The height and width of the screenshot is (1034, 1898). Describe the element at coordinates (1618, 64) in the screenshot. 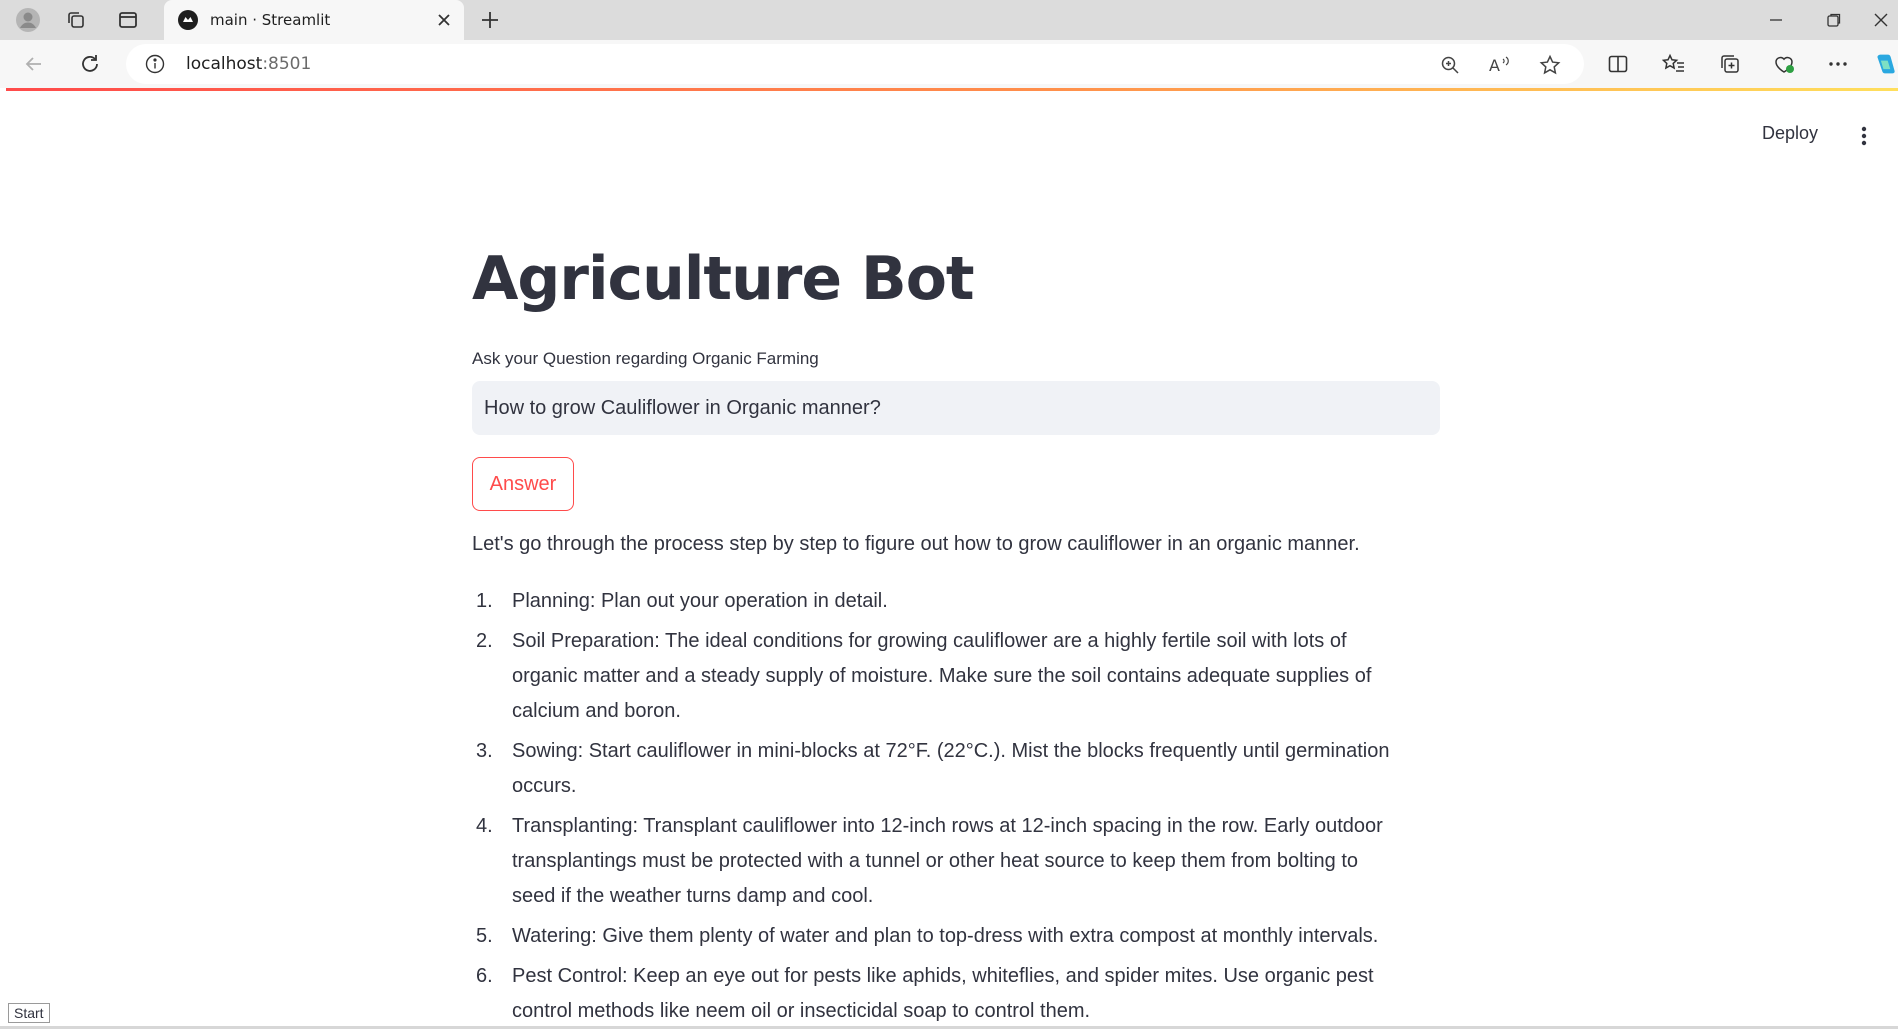

I see `split-screen-icon` at that location.